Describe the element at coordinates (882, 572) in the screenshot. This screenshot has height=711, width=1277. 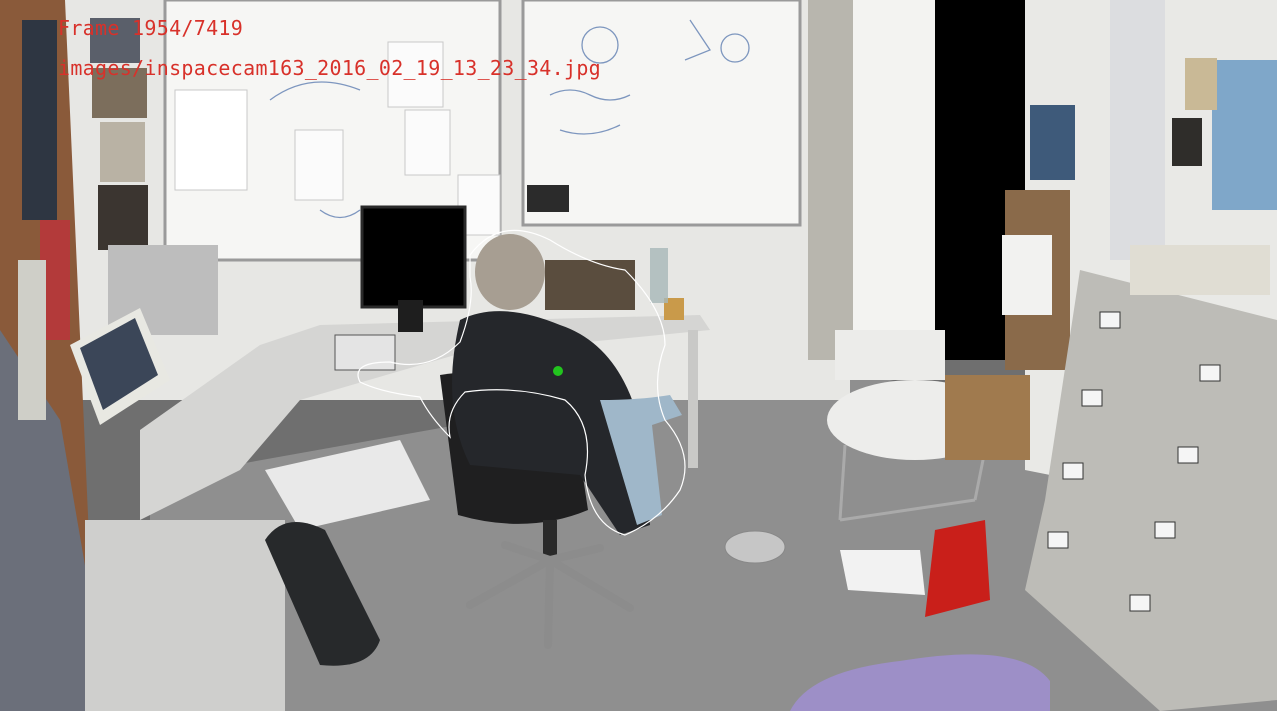
I see `floor-document` at that location.